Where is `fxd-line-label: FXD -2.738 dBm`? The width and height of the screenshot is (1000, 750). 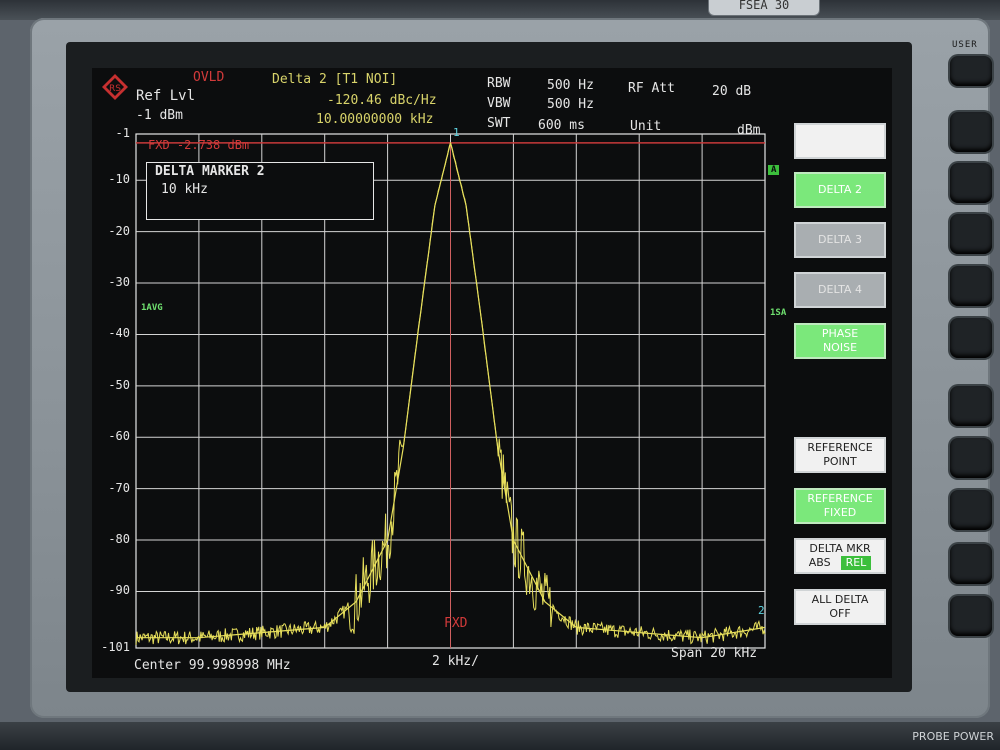 fxd-line-label: FXD -2.738 dBm is located at coordinates (199, 145).